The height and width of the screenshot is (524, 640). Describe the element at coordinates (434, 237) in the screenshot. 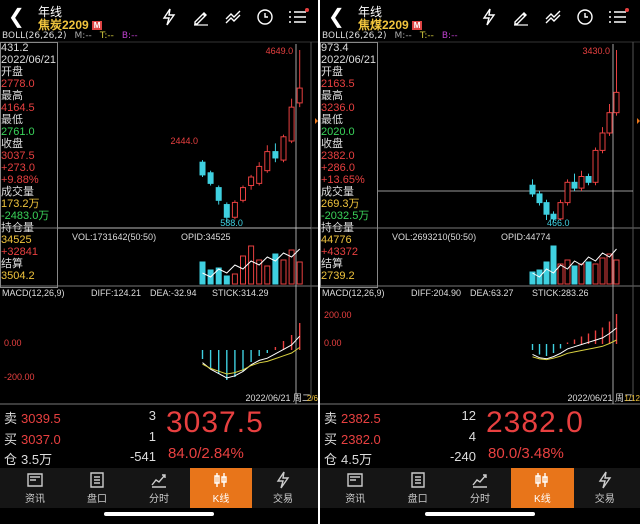

I see `vol-label: VOL:2693210(50:50)` at that location.